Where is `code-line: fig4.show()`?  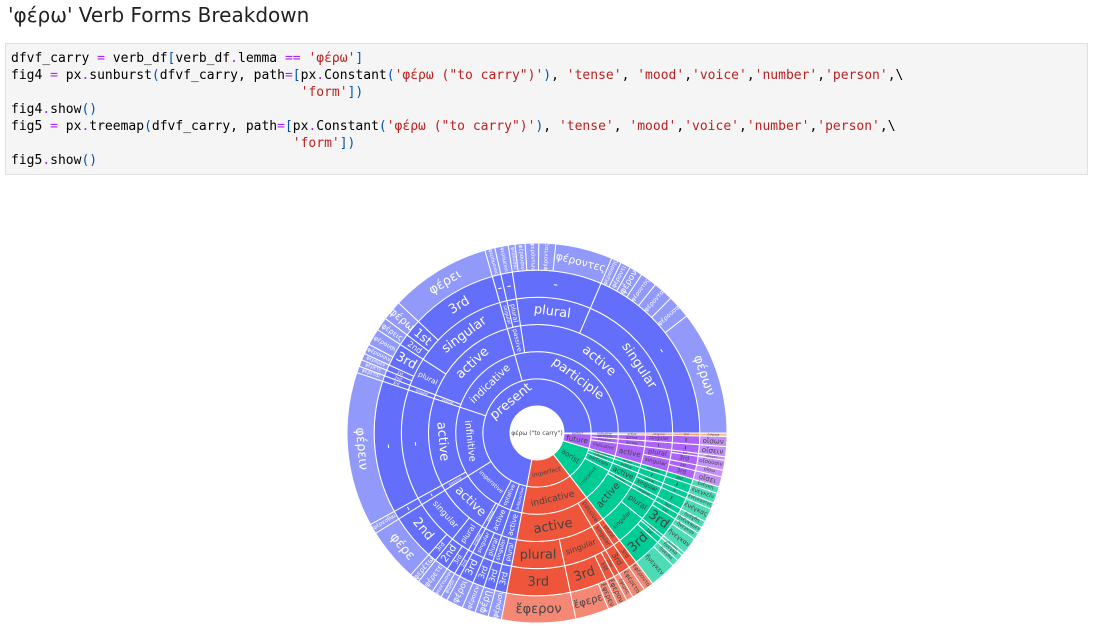 code-line: fig4.show() is located at coordinates (457, 109).